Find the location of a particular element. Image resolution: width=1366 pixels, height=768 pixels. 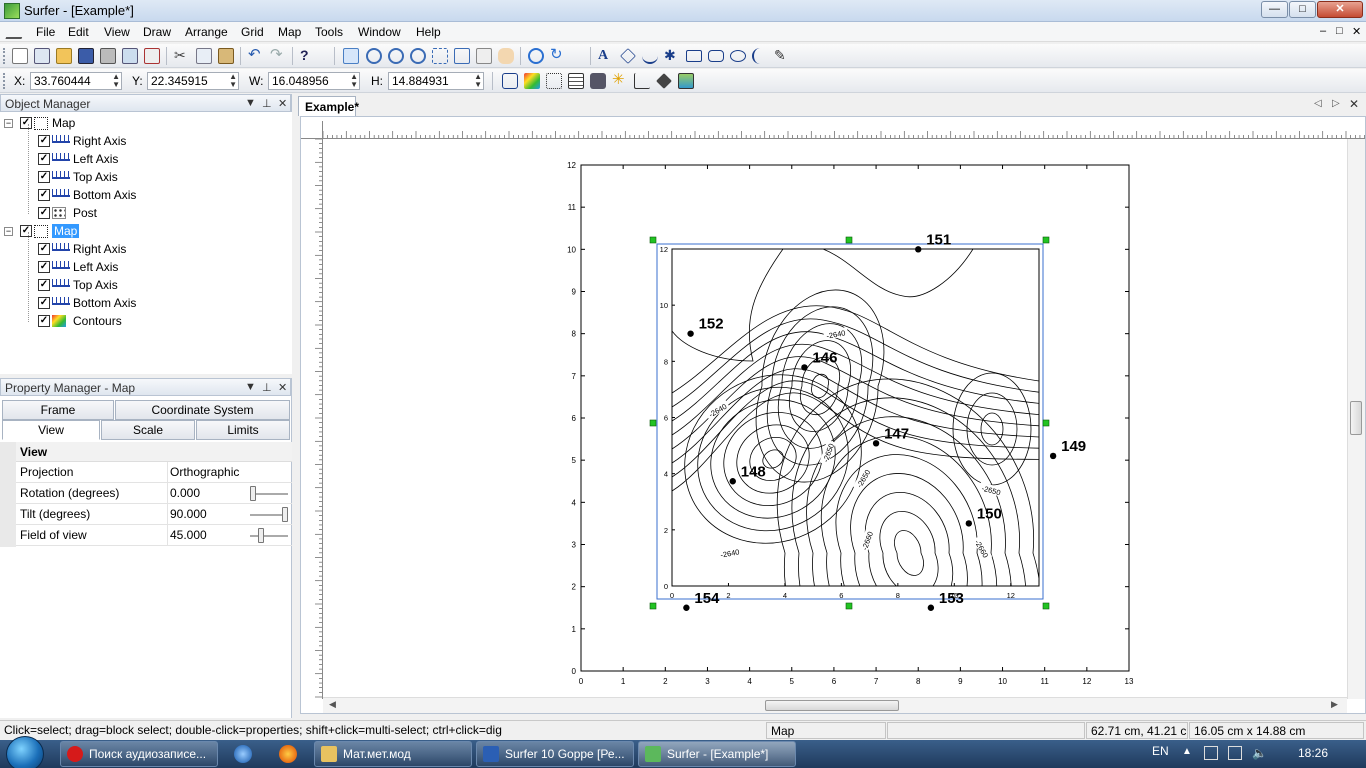

post-map-icon is located at coordinates (554, 81).